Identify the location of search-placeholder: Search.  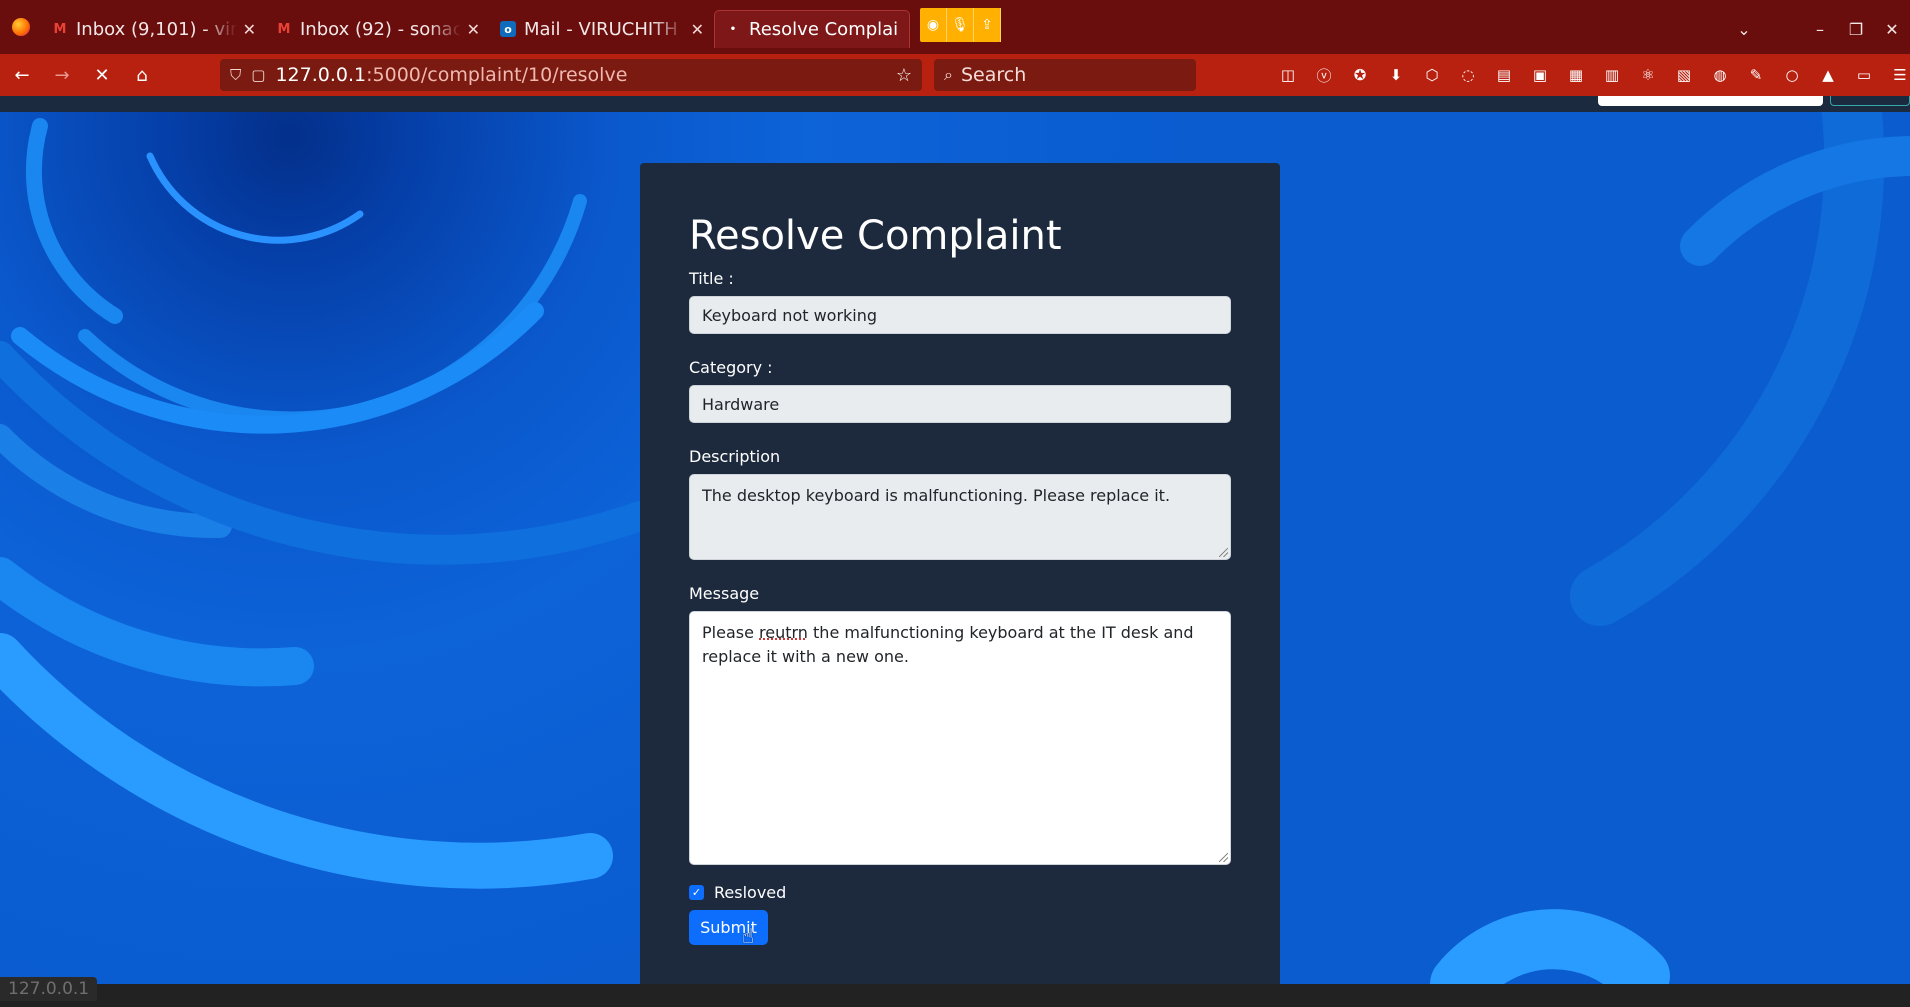
(993, 75).